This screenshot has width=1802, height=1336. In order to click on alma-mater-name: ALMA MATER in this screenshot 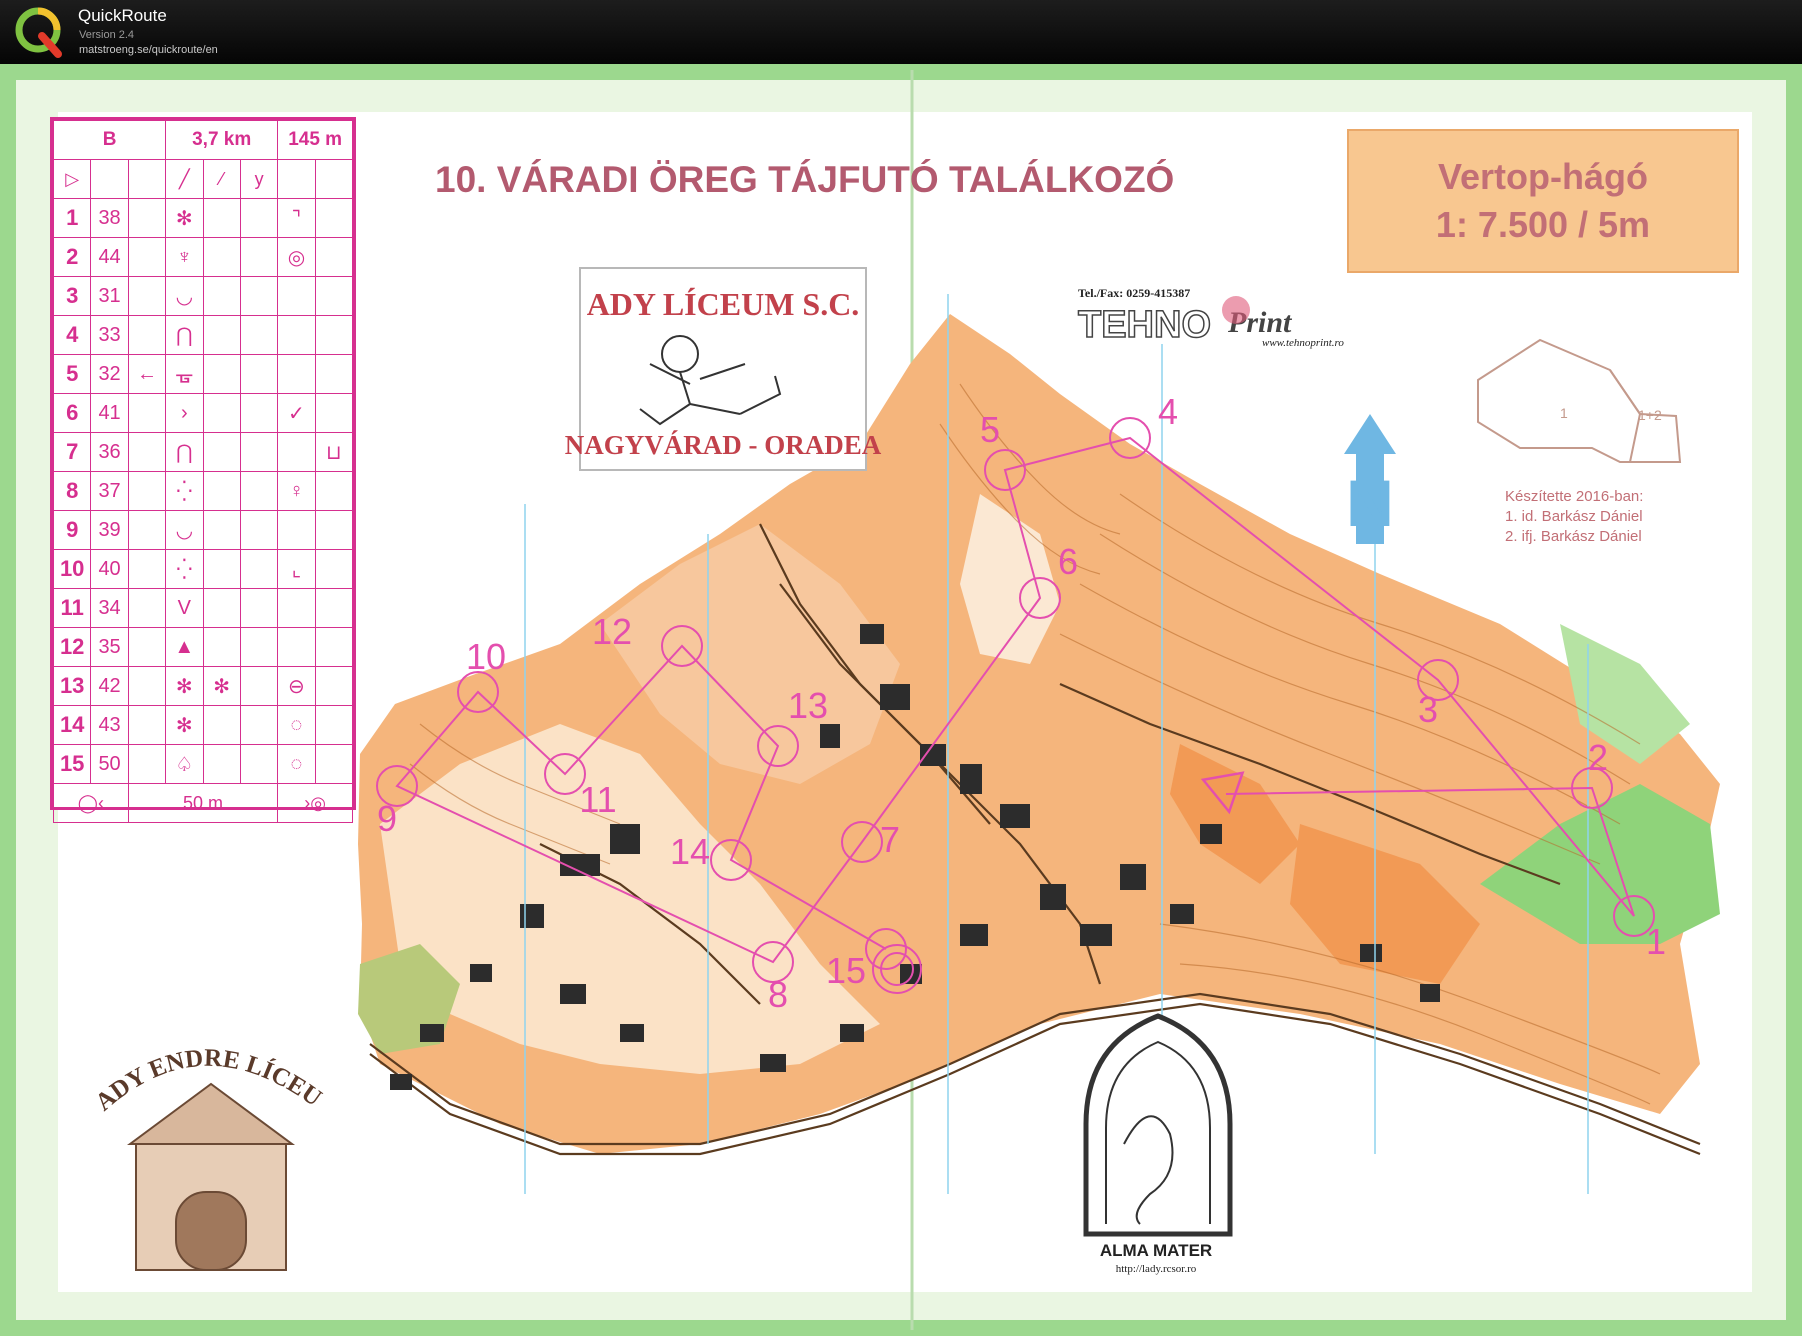, I will do `click(1156, 1250)`.